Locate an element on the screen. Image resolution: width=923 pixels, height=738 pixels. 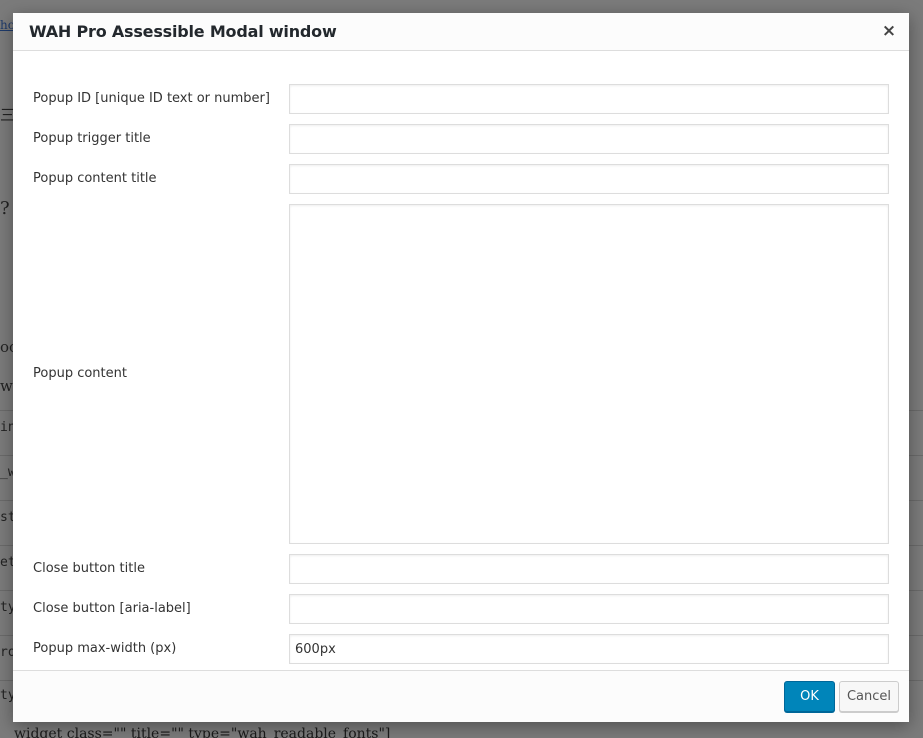
close-title-input is located at coordinates (589, 569).